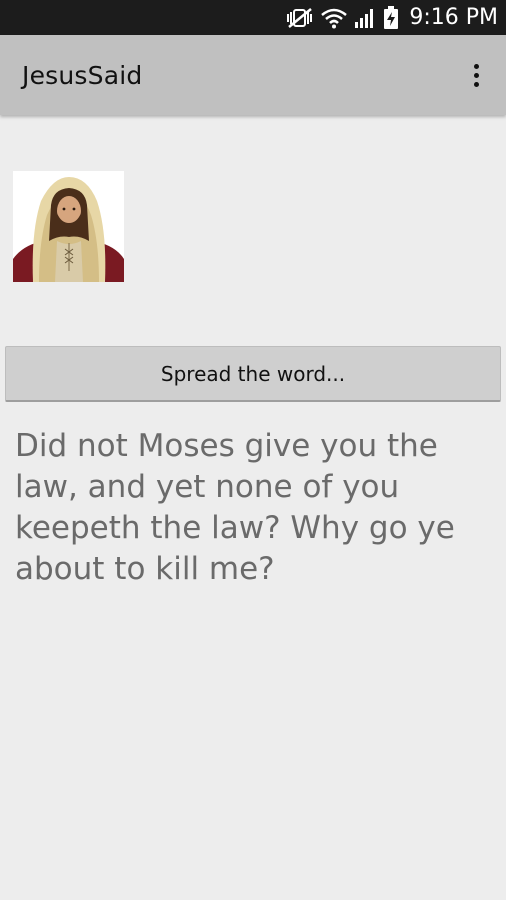 This screenshot has height=900, width=506. What do you see at coordinates (82, 75) in the screenshot?
I see `app-title: JesusSaid` at bounding box center [82, 75].